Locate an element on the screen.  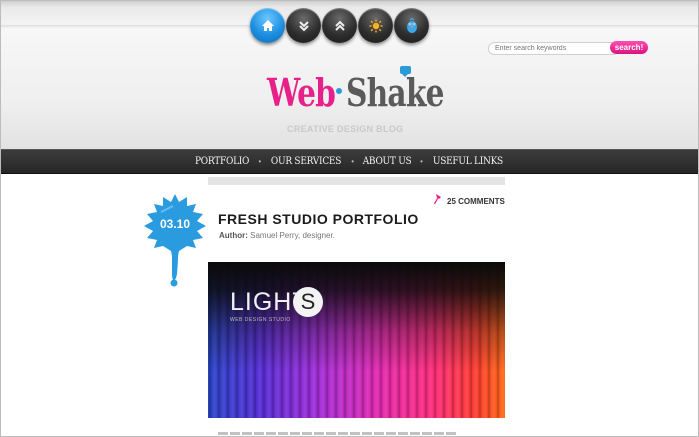
content-top-band is located at coordinates (356, 181).